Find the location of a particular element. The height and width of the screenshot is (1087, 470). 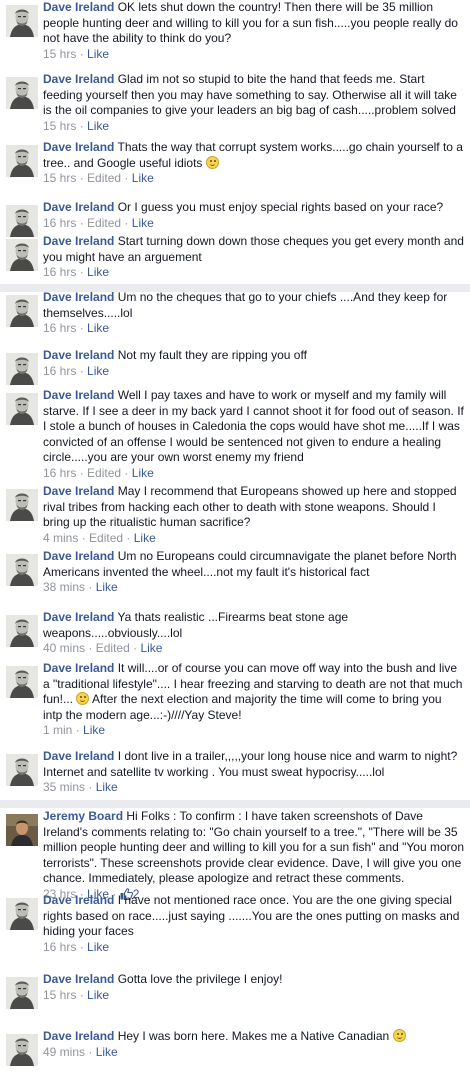

comment-timestamp: 35 mins is located at coordinates (64, 787).